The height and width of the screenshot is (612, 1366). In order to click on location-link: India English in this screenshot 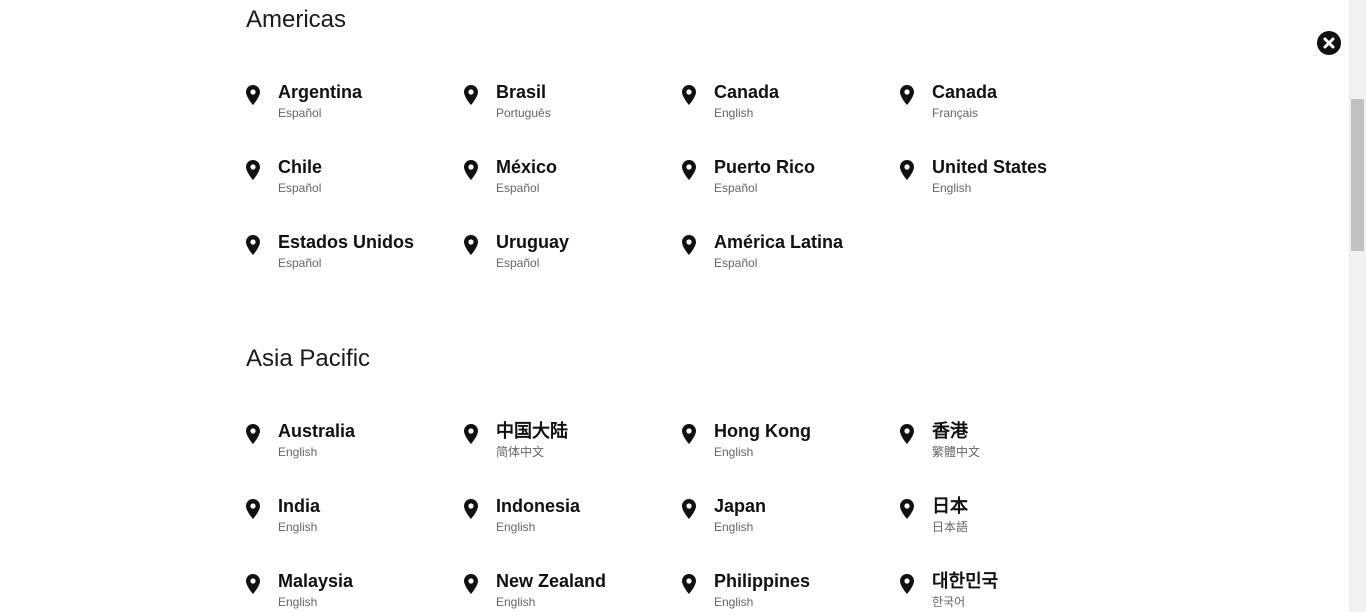, I will do `click(351, 520)`.